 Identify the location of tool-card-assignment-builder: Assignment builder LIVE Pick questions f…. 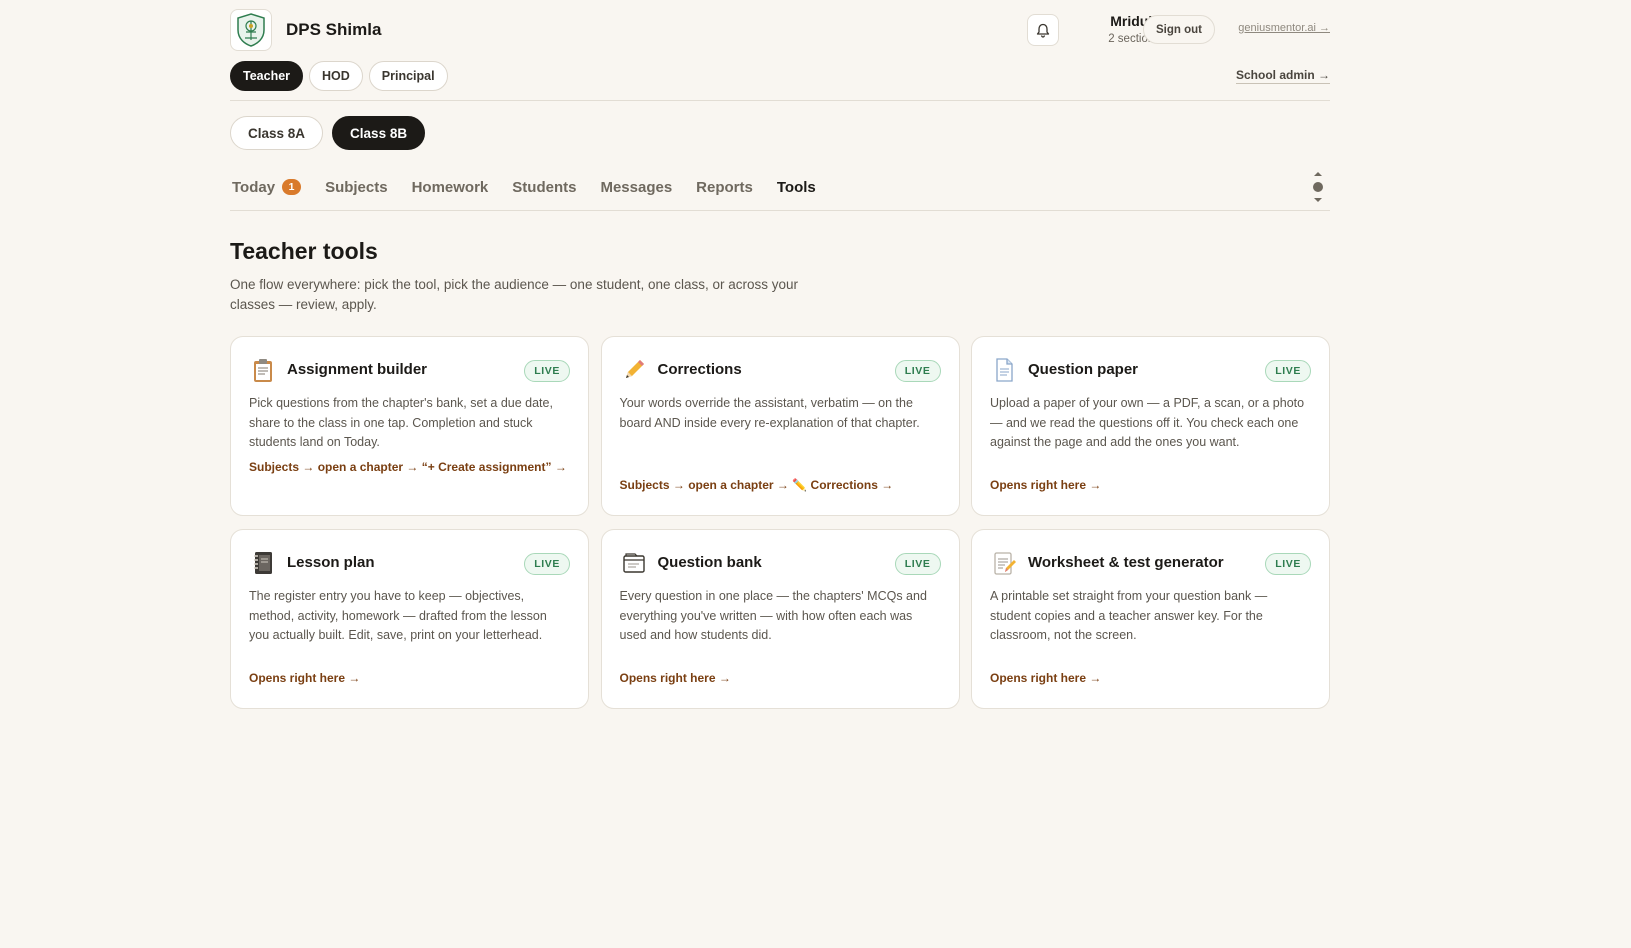
(409, 426).